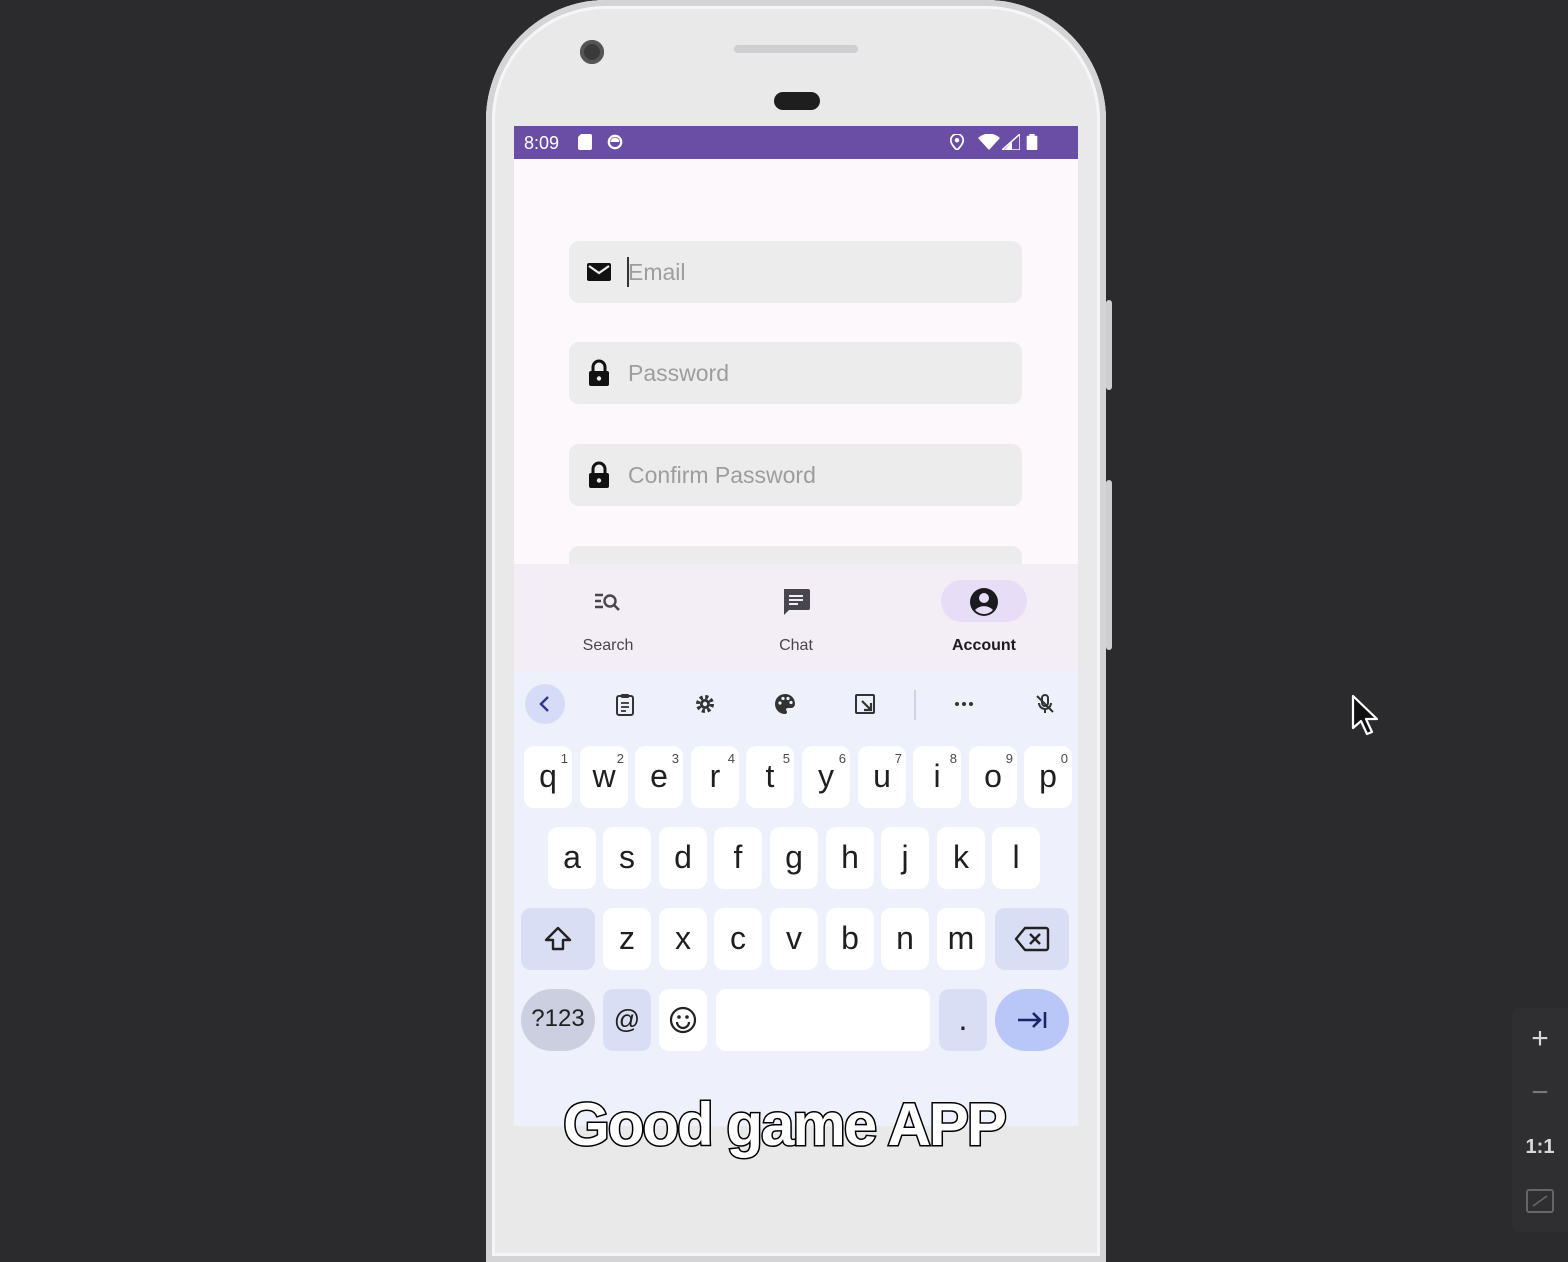 The width and height of the screenshot is (1568, 1262). Describe the element at coordinates (627, 1020) in the screenshot. I see `at-key: @` at that location.